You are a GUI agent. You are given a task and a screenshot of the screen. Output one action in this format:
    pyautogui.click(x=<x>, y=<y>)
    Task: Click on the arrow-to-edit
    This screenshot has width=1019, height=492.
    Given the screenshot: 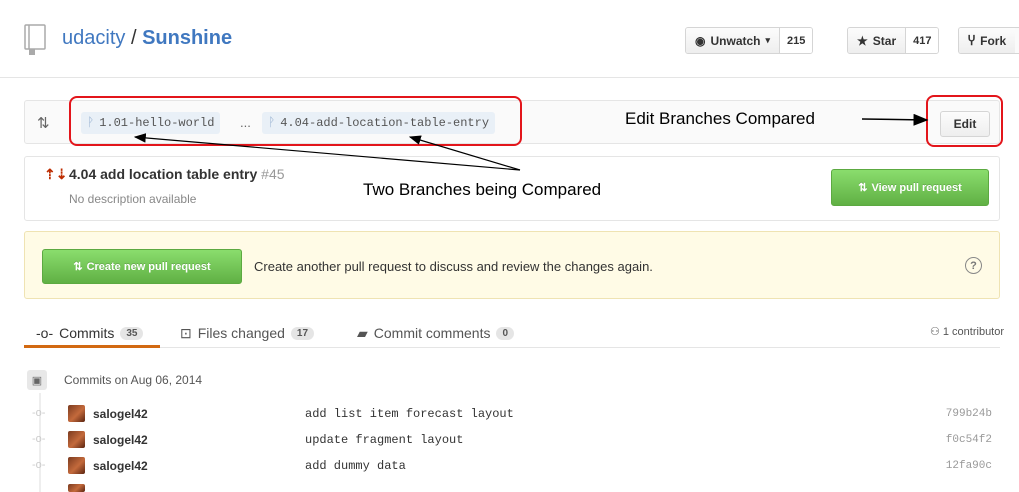 What is the action you would take?
    pyautogui.click(x=895, y=119)
    